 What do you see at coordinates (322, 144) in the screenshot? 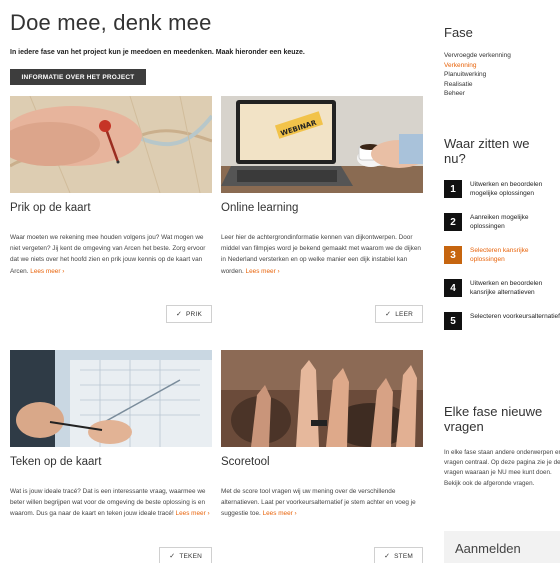
I see `card-image-webinar: WEBINAR` at bounding box center [322, 144].